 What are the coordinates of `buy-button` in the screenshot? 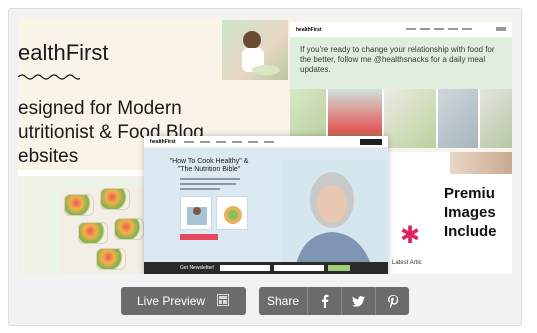 It's located at (199, 237).